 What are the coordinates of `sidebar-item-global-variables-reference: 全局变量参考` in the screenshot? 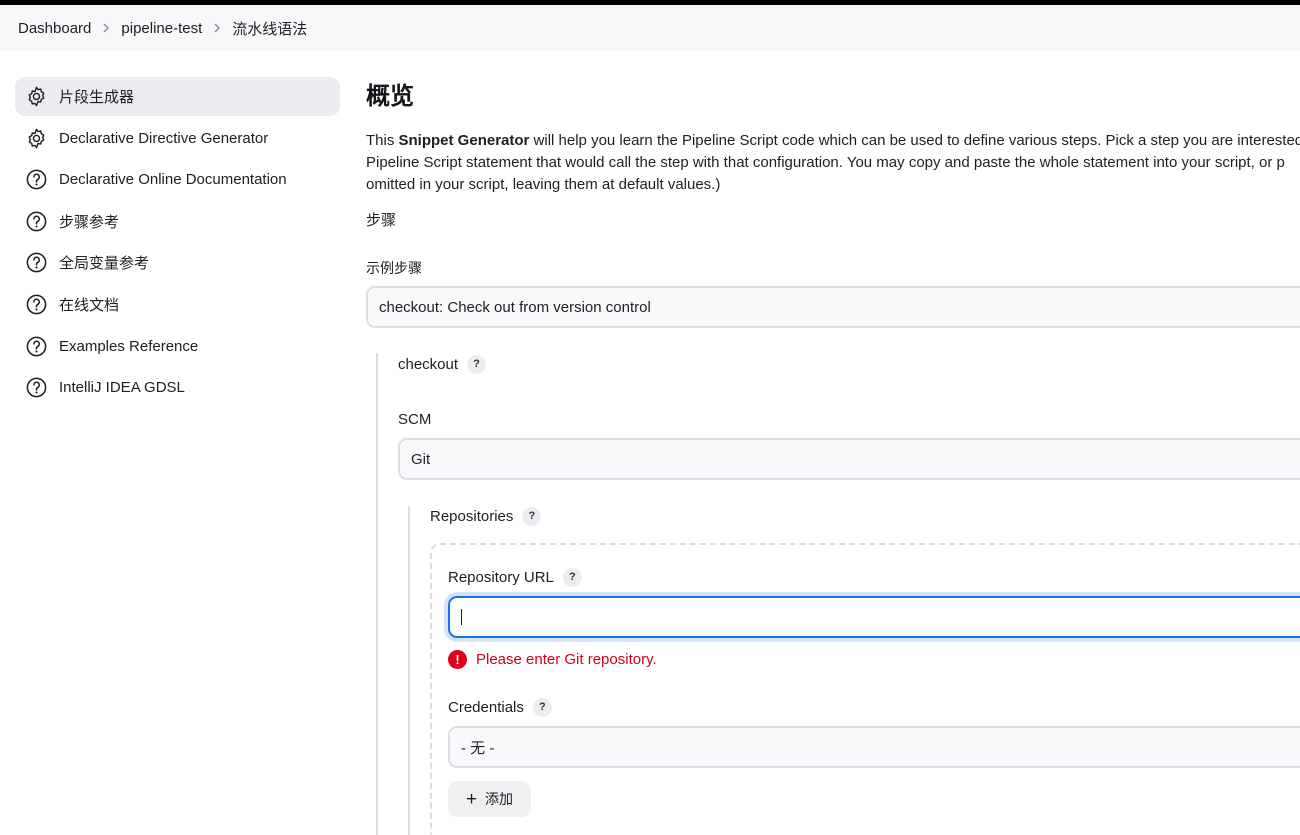 It's located at (177, 262).